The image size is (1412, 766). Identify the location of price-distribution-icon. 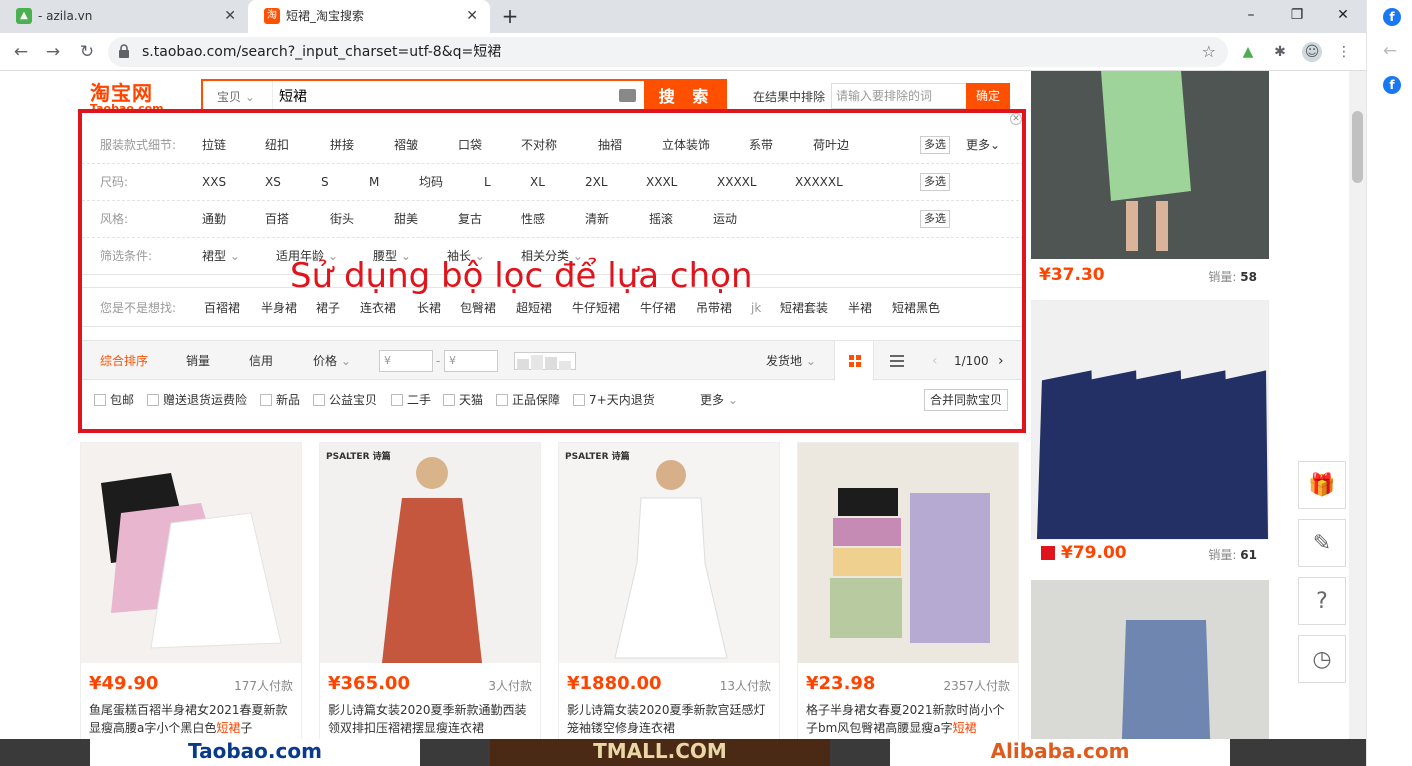
(545, 361).